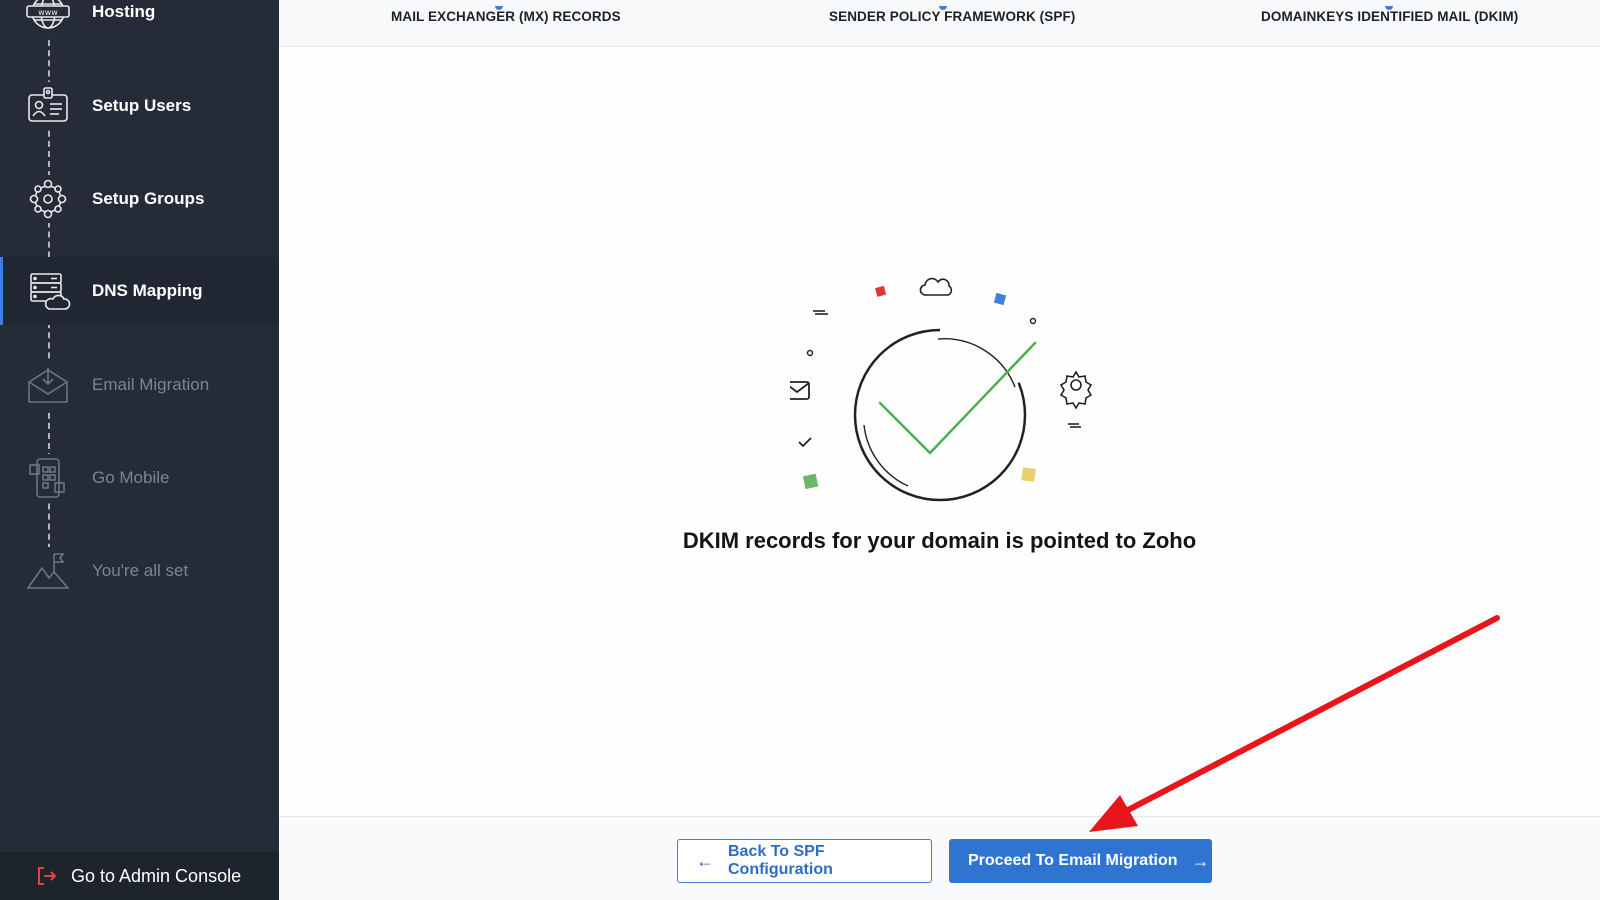 The image size is (1600, 900). I want to click on sidebar-item-label: You're all set, so click(140, 570).